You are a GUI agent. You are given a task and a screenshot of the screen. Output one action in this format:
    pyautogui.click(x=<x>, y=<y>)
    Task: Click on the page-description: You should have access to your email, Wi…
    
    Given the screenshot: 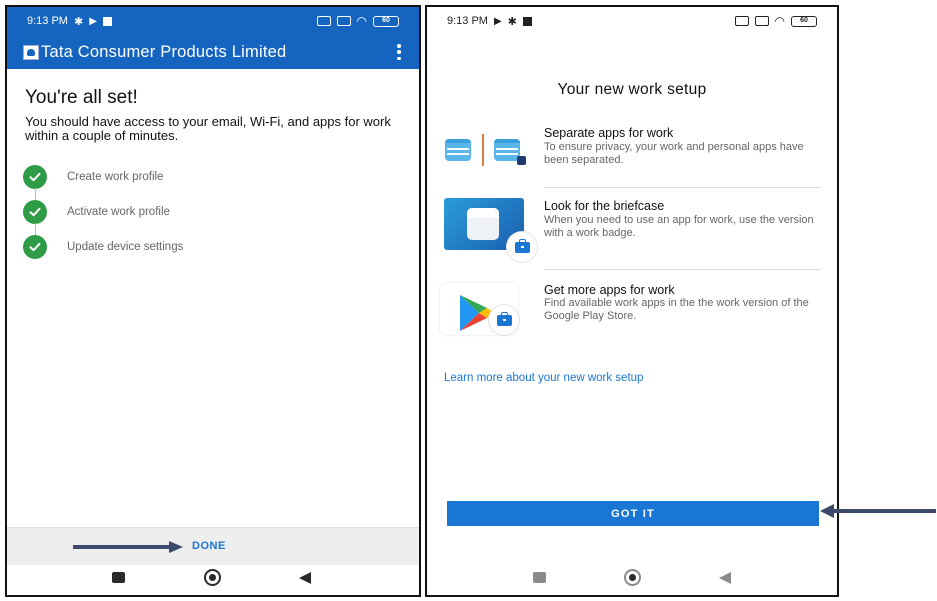 What is the action you would take?
    pyautogui.click(x=208, y=128)
    